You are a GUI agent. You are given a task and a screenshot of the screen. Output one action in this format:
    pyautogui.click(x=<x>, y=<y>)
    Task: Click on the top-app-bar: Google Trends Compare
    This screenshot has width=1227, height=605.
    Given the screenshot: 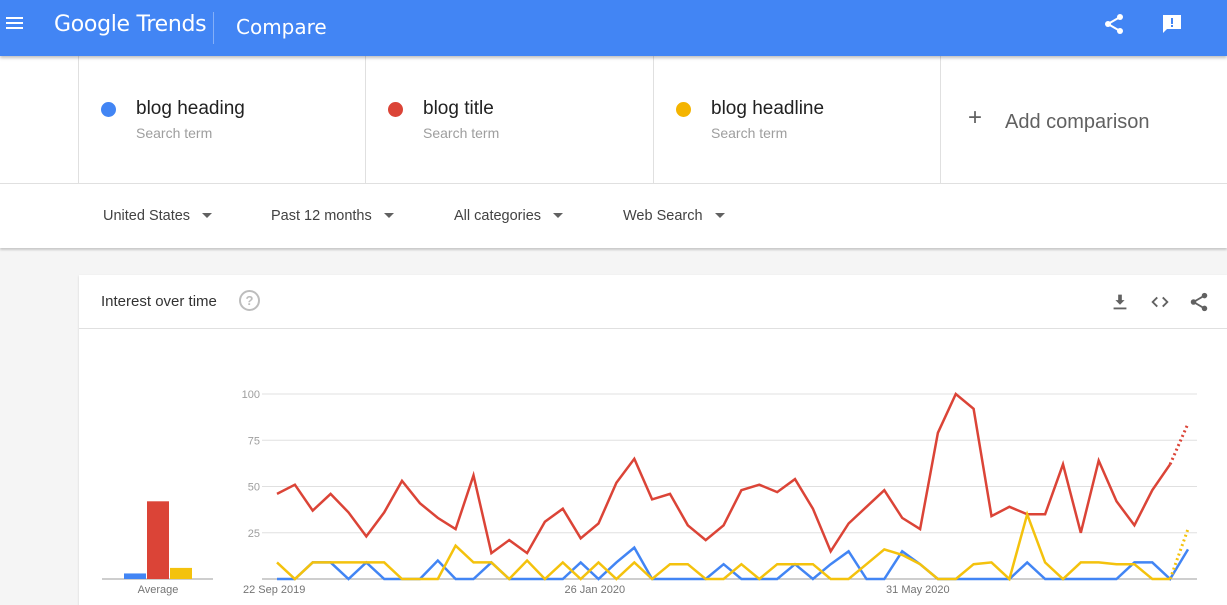 What is the action you would take?
    pyautogui.click(x=613, y=28)
    